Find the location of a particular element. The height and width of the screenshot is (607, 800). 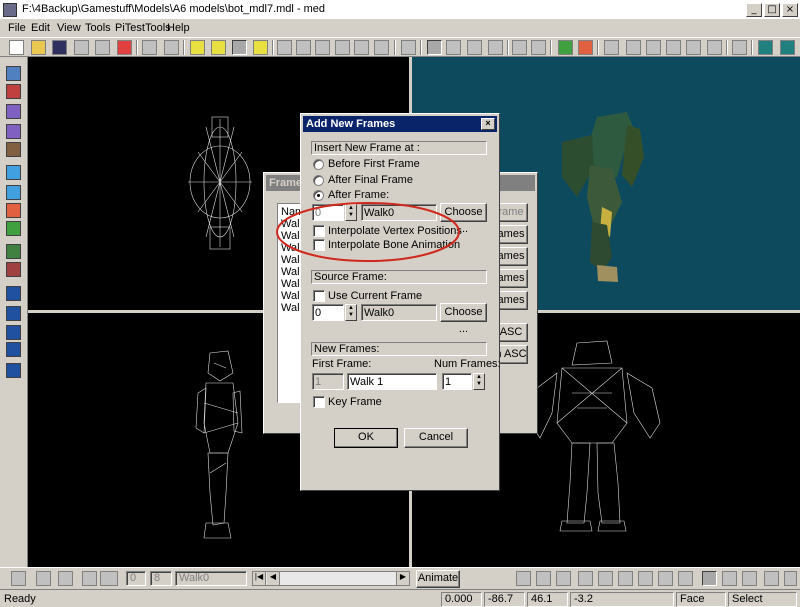

select-mesh-icon is located at coordinates (239, 47).